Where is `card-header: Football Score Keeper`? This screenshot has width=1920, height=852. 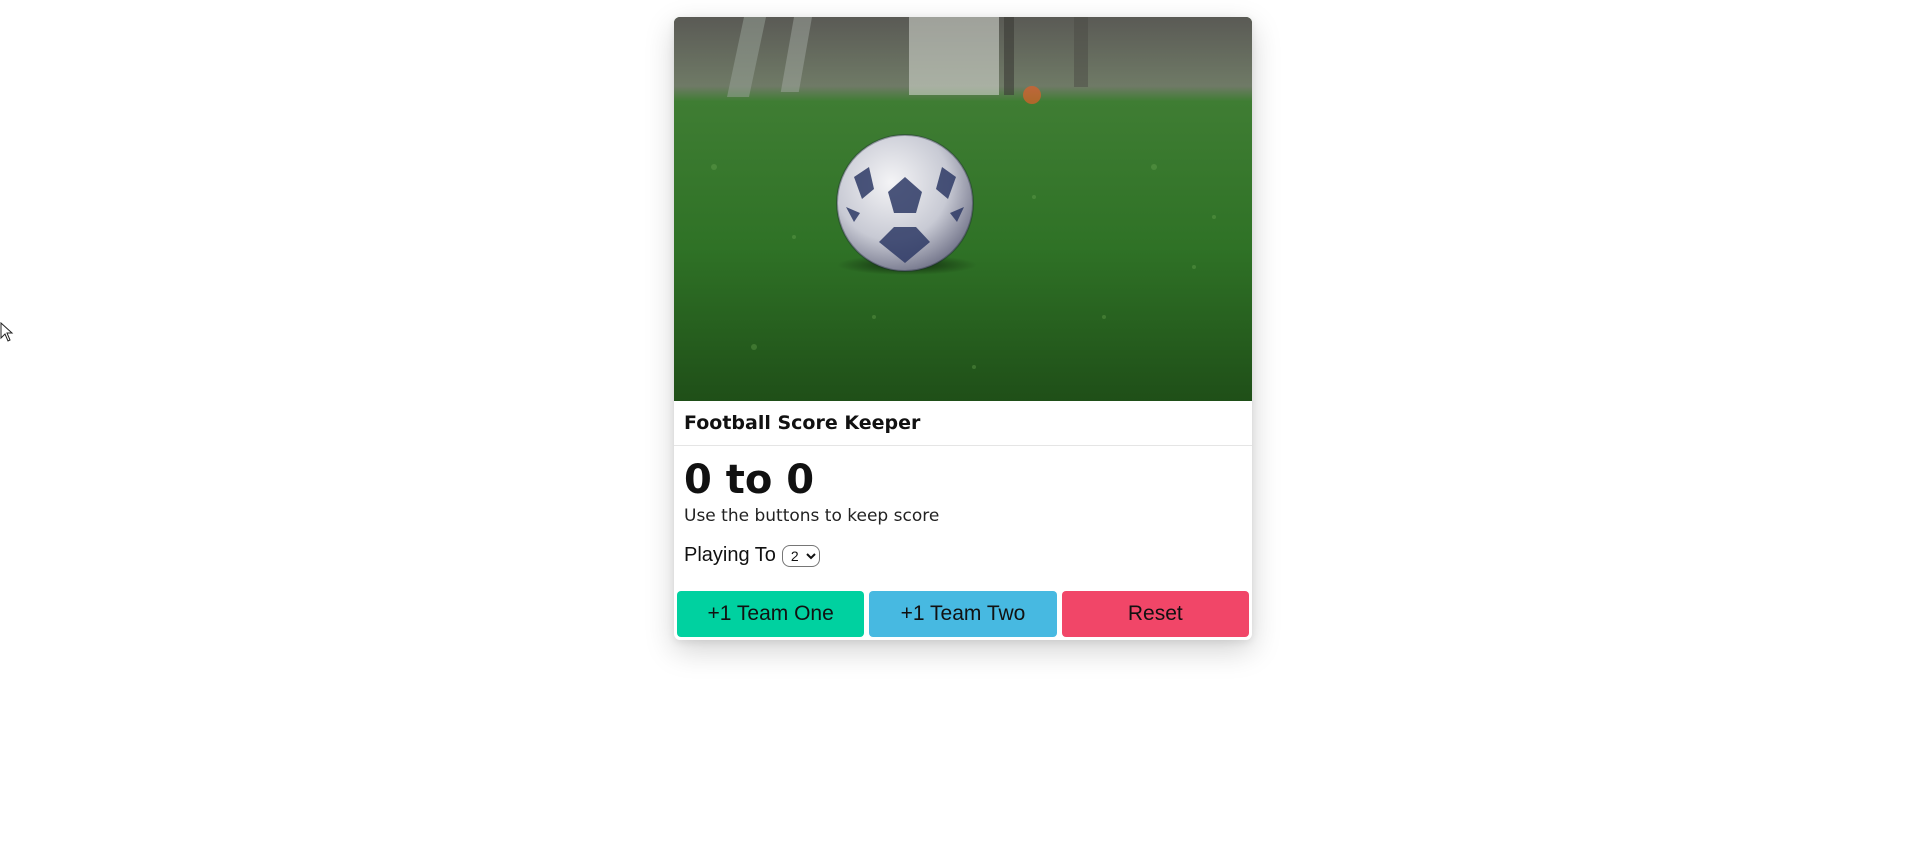
card-header: Football Score Keeper is located at coordinates (963, 423).